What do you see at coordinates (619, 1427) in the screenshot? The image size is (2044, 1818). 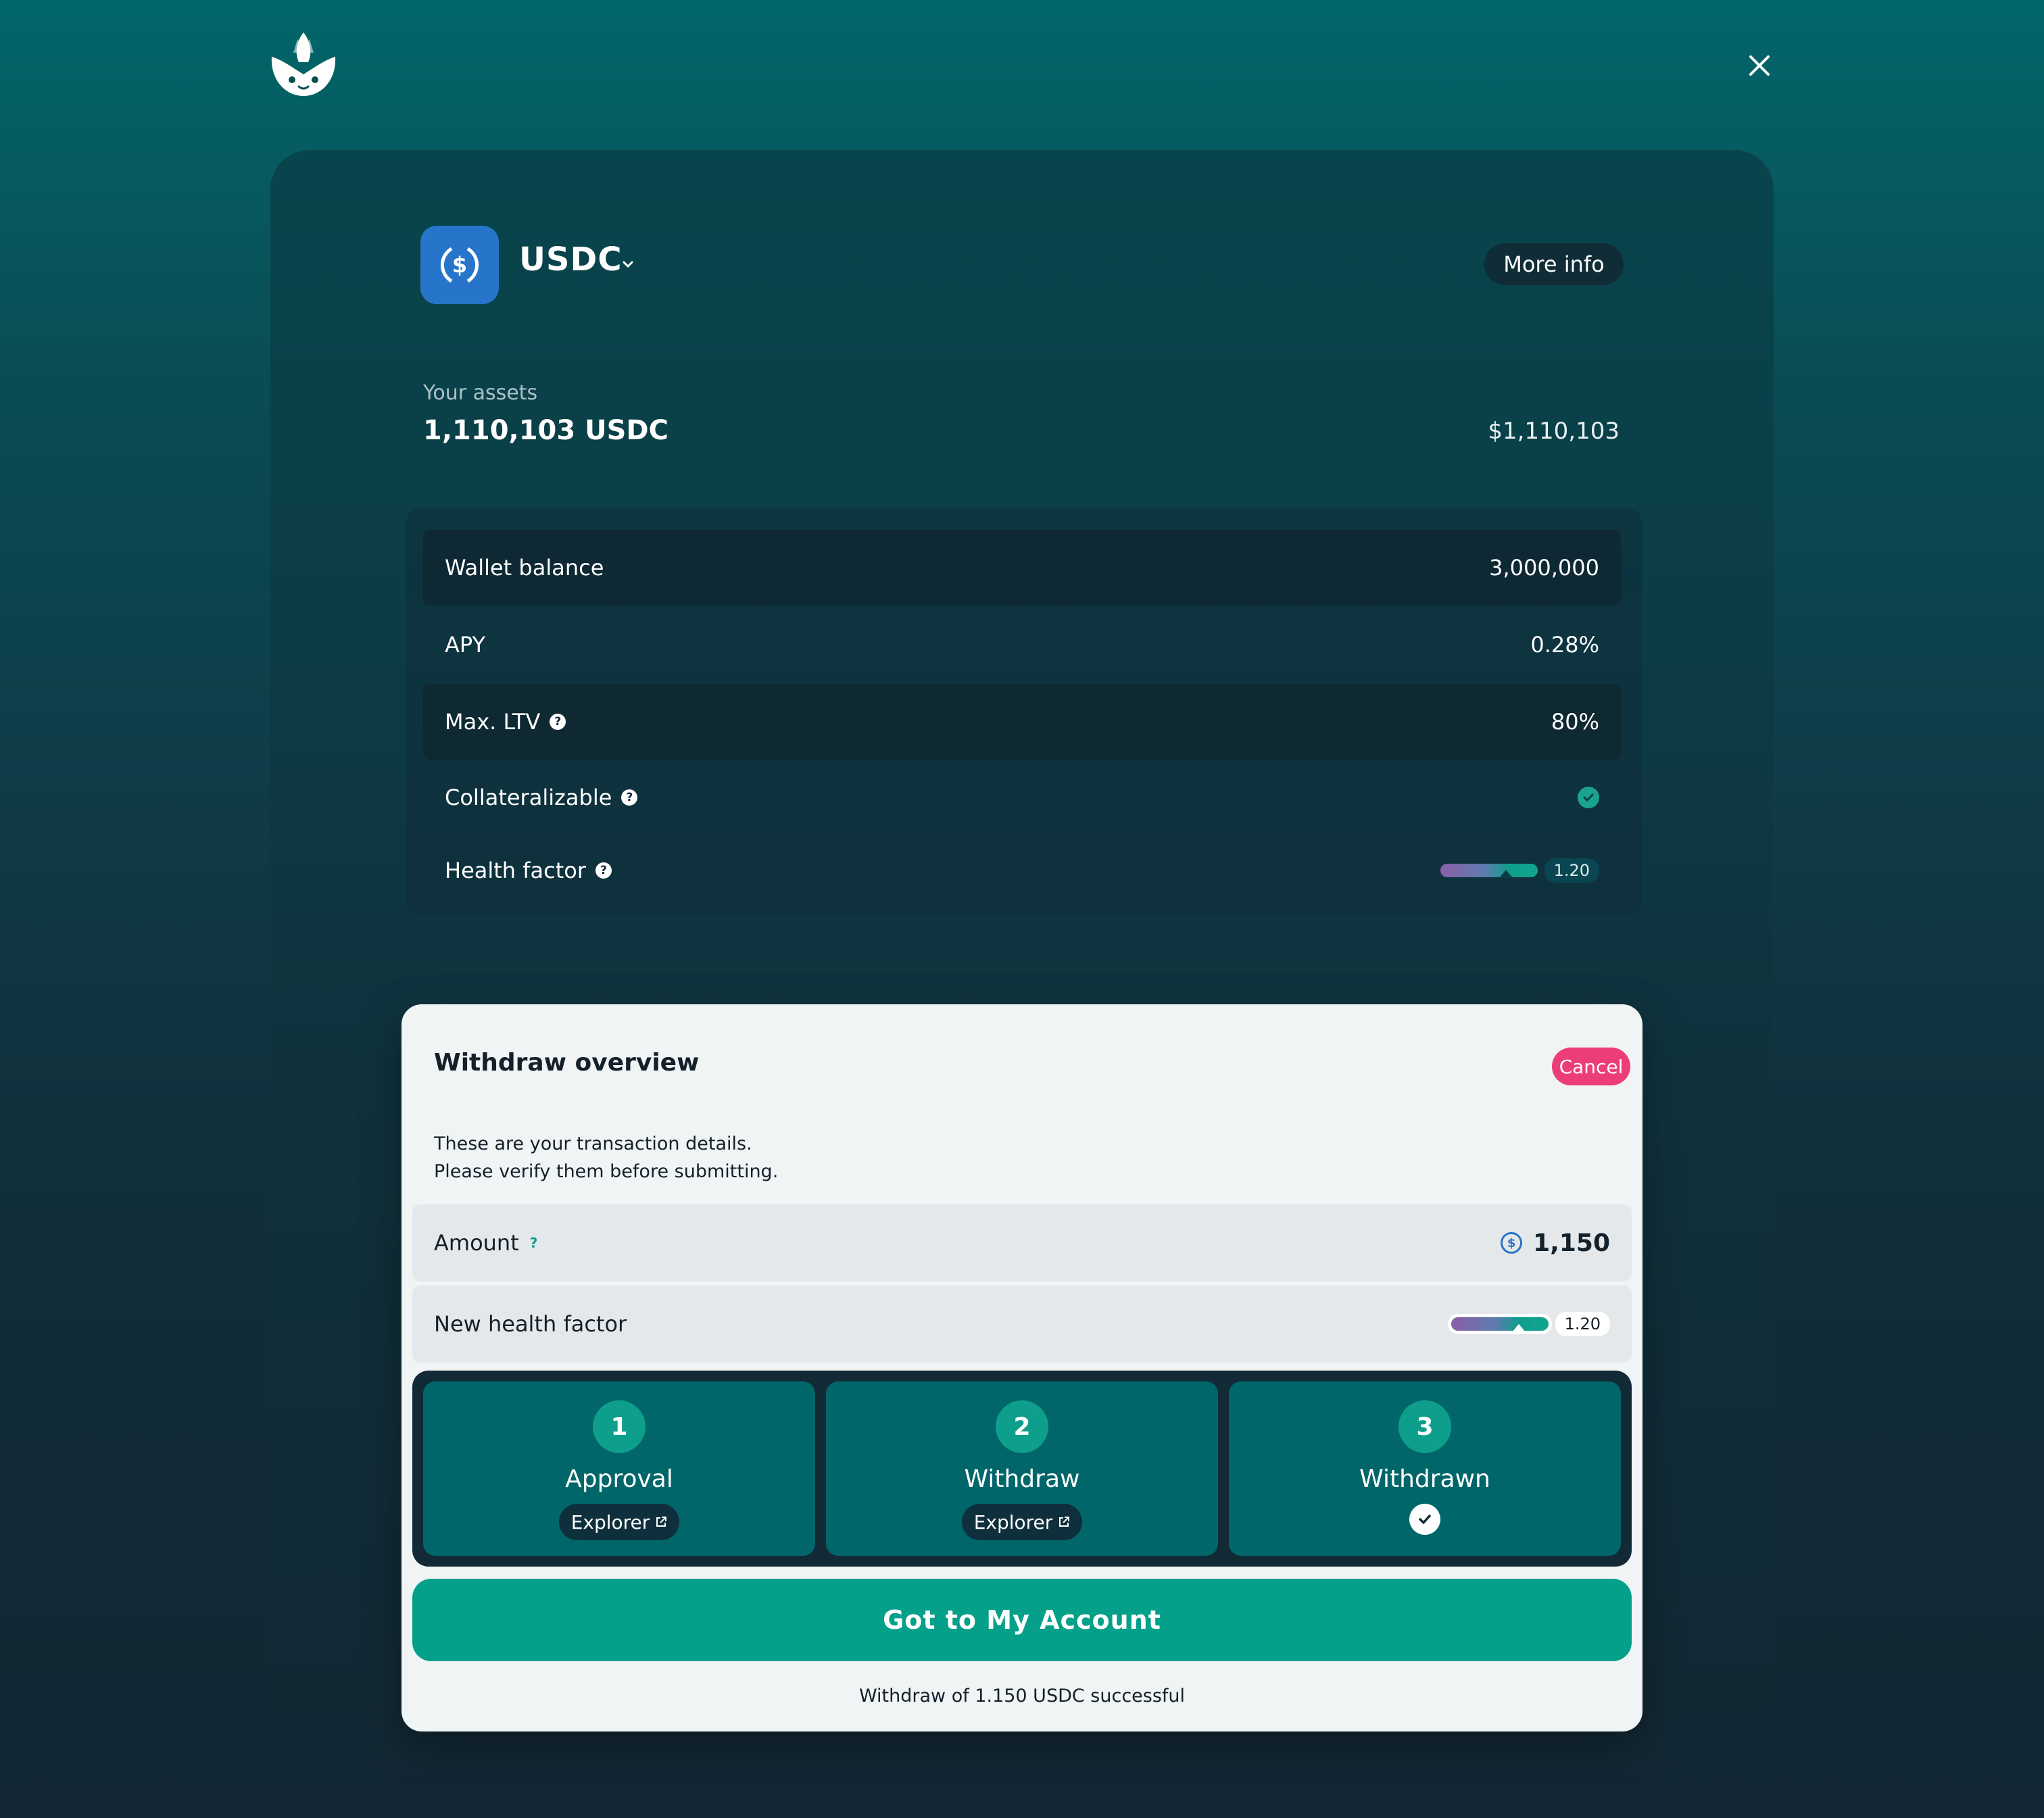 I see `step-number: 1` at bounding box center [619, 1427].